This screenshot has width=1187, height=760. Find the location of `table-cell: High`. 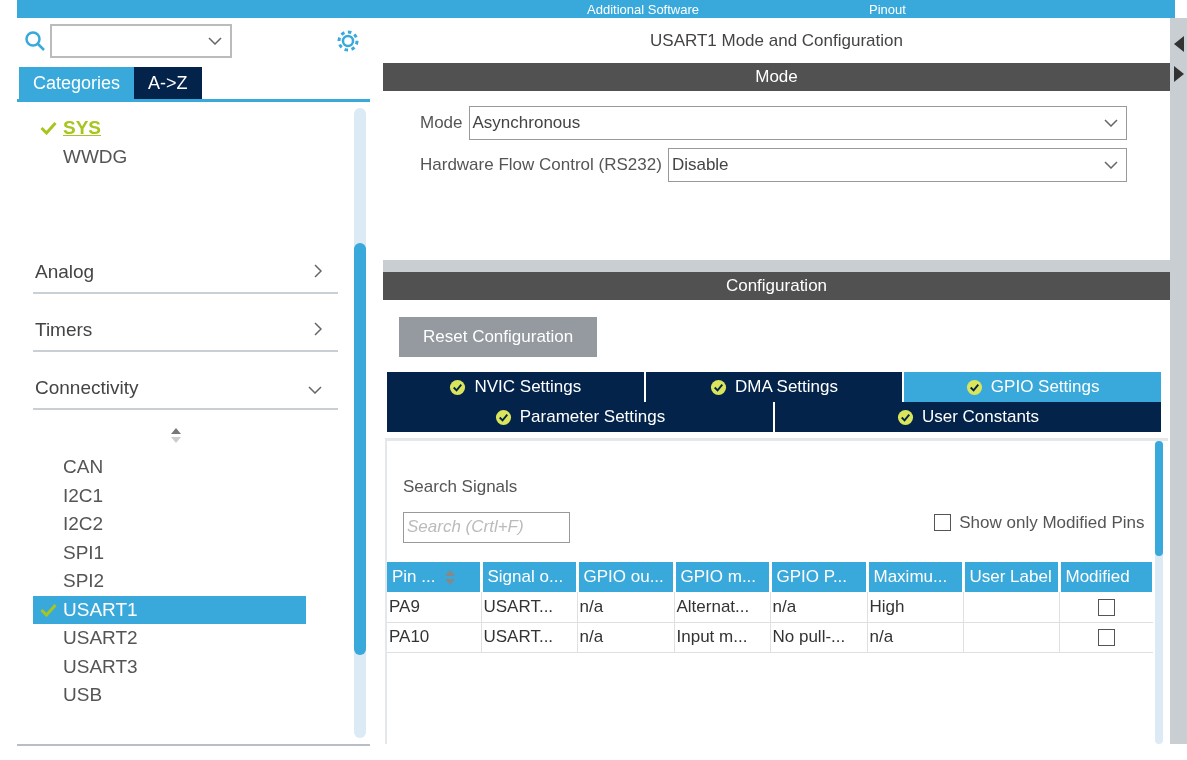

table-cell: High is located at coordinates (915, 607).